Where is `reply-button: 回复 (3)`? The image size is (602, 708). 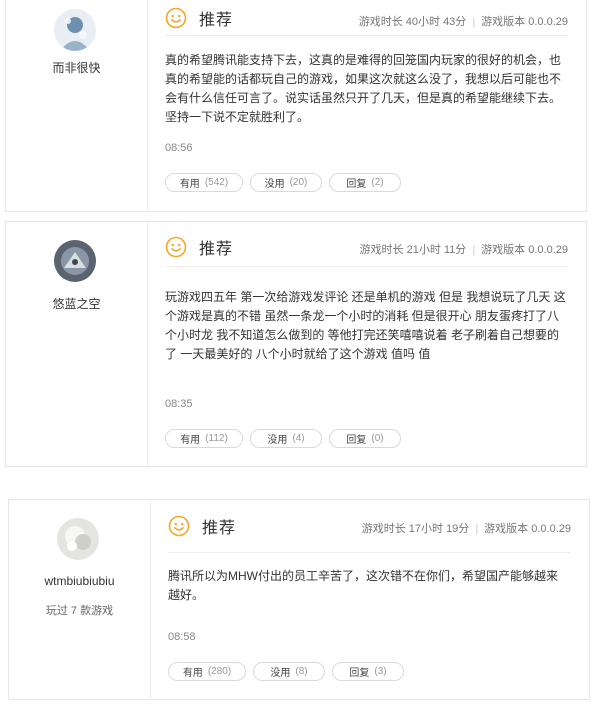 reply-button: 回复 (3) is located at coordinates (368, 671).